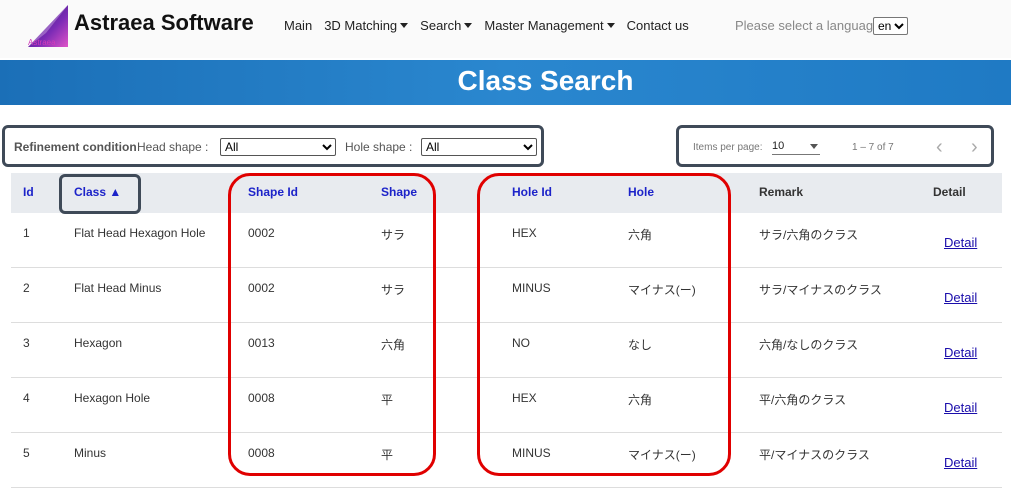 This screenshot has width=1011, height=492. I want to click on cell-class: Minus, so click(90, 453).